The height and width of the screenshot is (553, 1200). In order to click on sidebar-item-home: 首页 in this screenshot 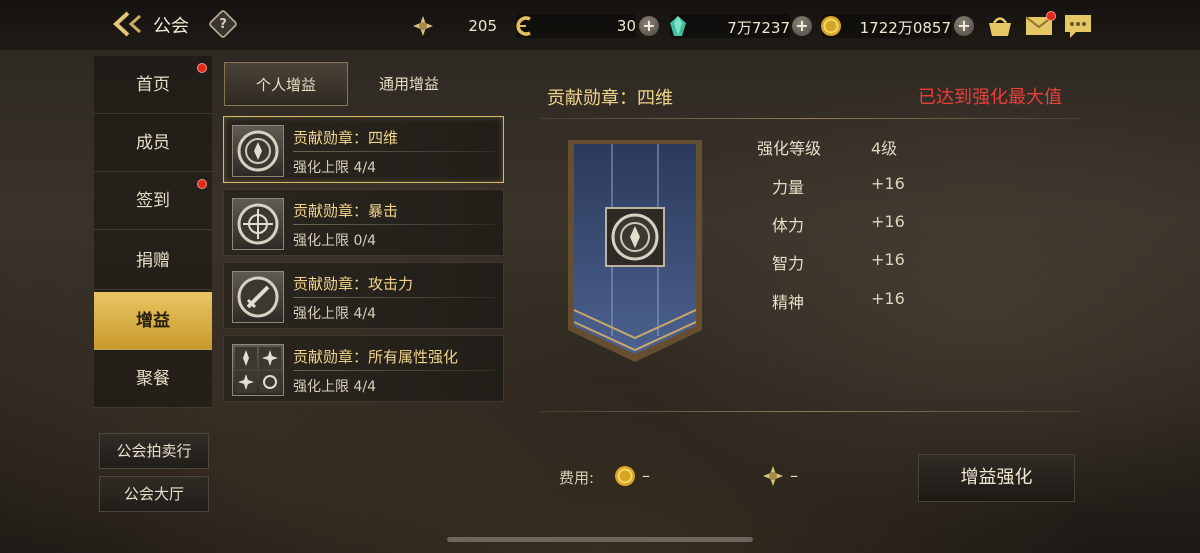, I will do `click(153, 85)`.